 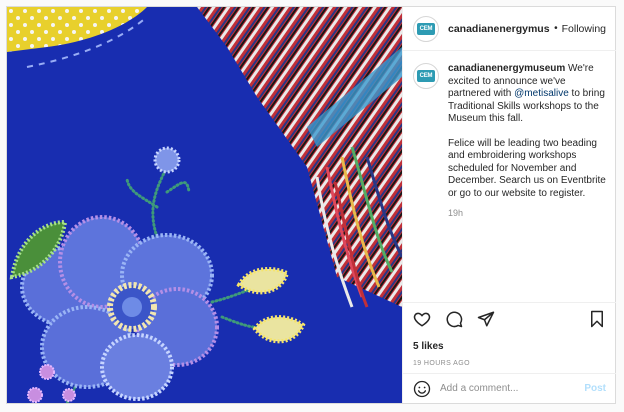 I want to click on likes-count: 5 likes, so click(x=428, y=346).